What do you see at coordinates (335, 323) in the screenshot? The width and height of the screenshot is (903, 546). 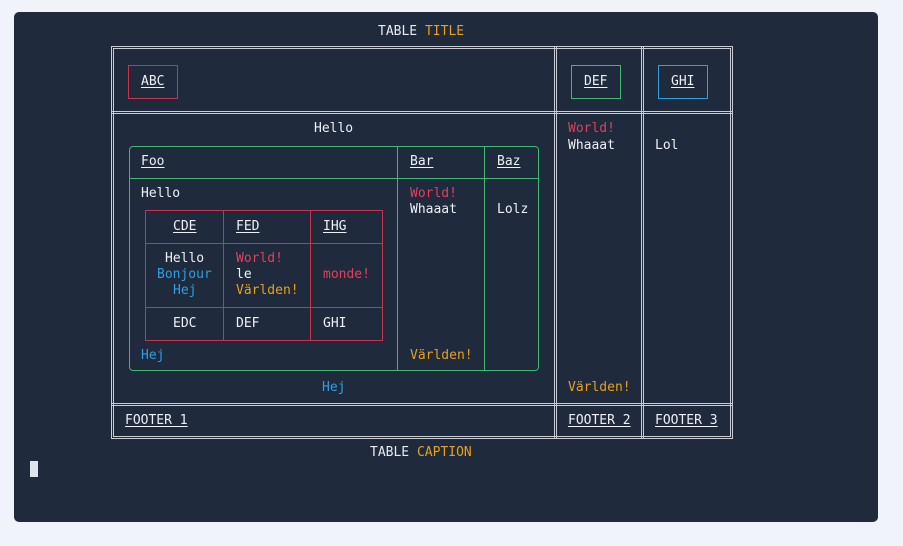 I see `inner-ghi: GHI` at bounding box center [335, 323].